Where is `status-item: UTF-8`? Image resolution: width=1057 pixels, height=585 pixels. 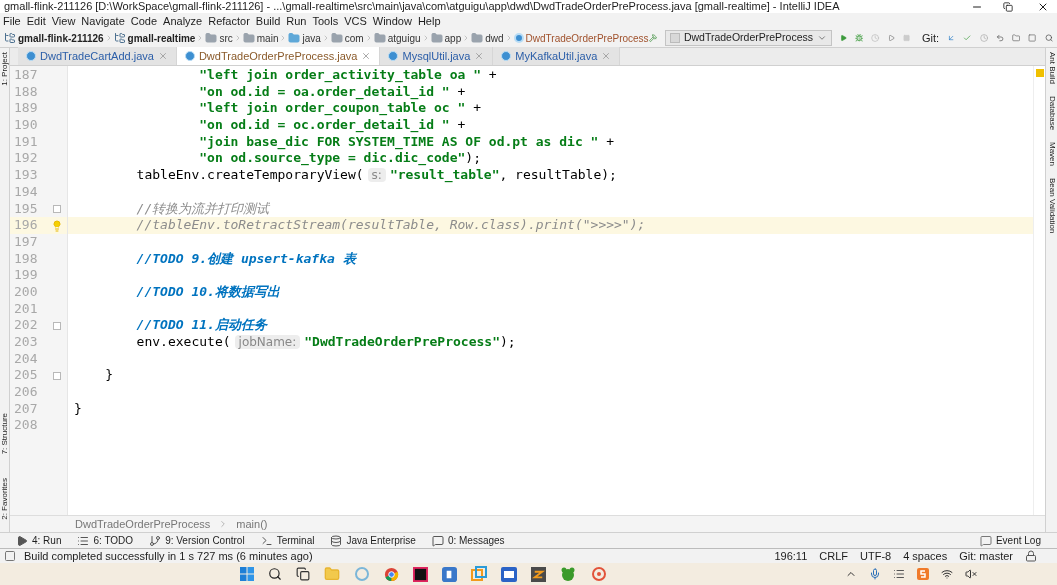 status-item: UTF-8 is located at coordinates (876, 556).